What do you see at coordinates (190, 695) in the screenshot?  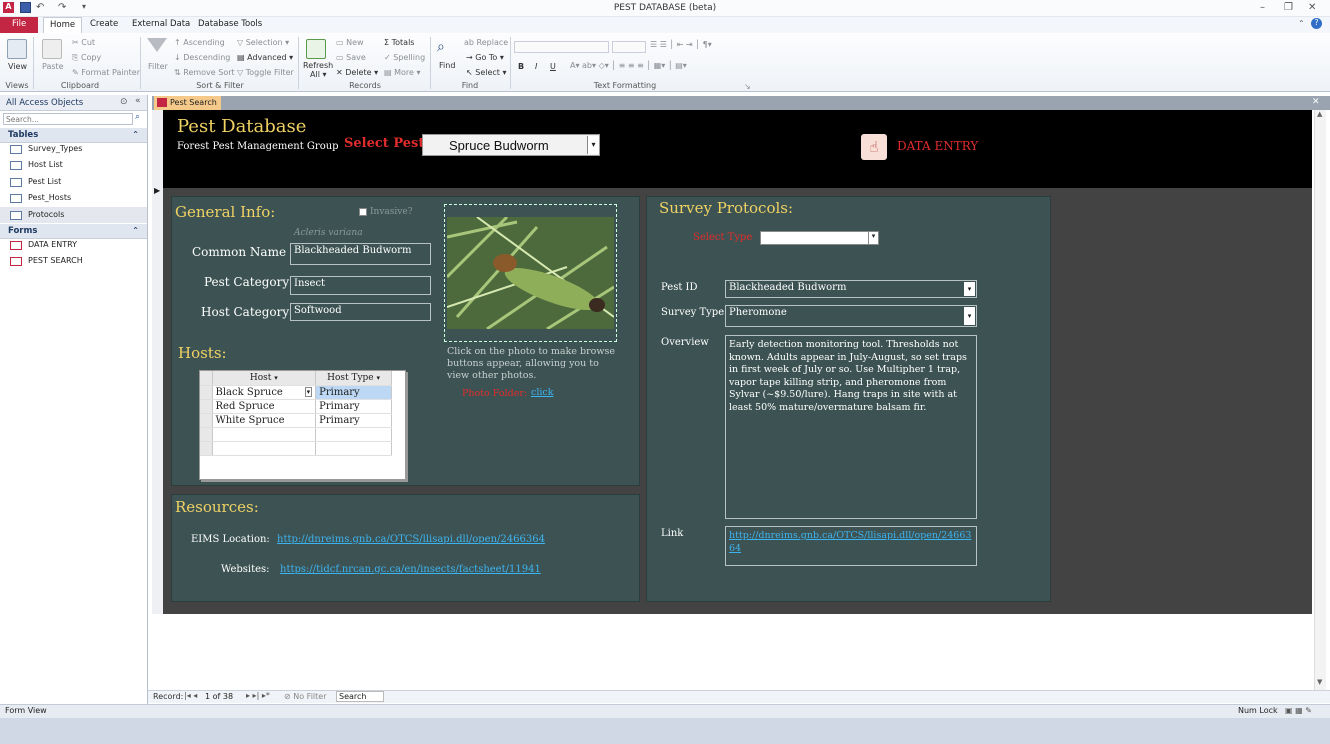 I see `first-record-icon: |◂ ◂` at bounding box center [190, 695].